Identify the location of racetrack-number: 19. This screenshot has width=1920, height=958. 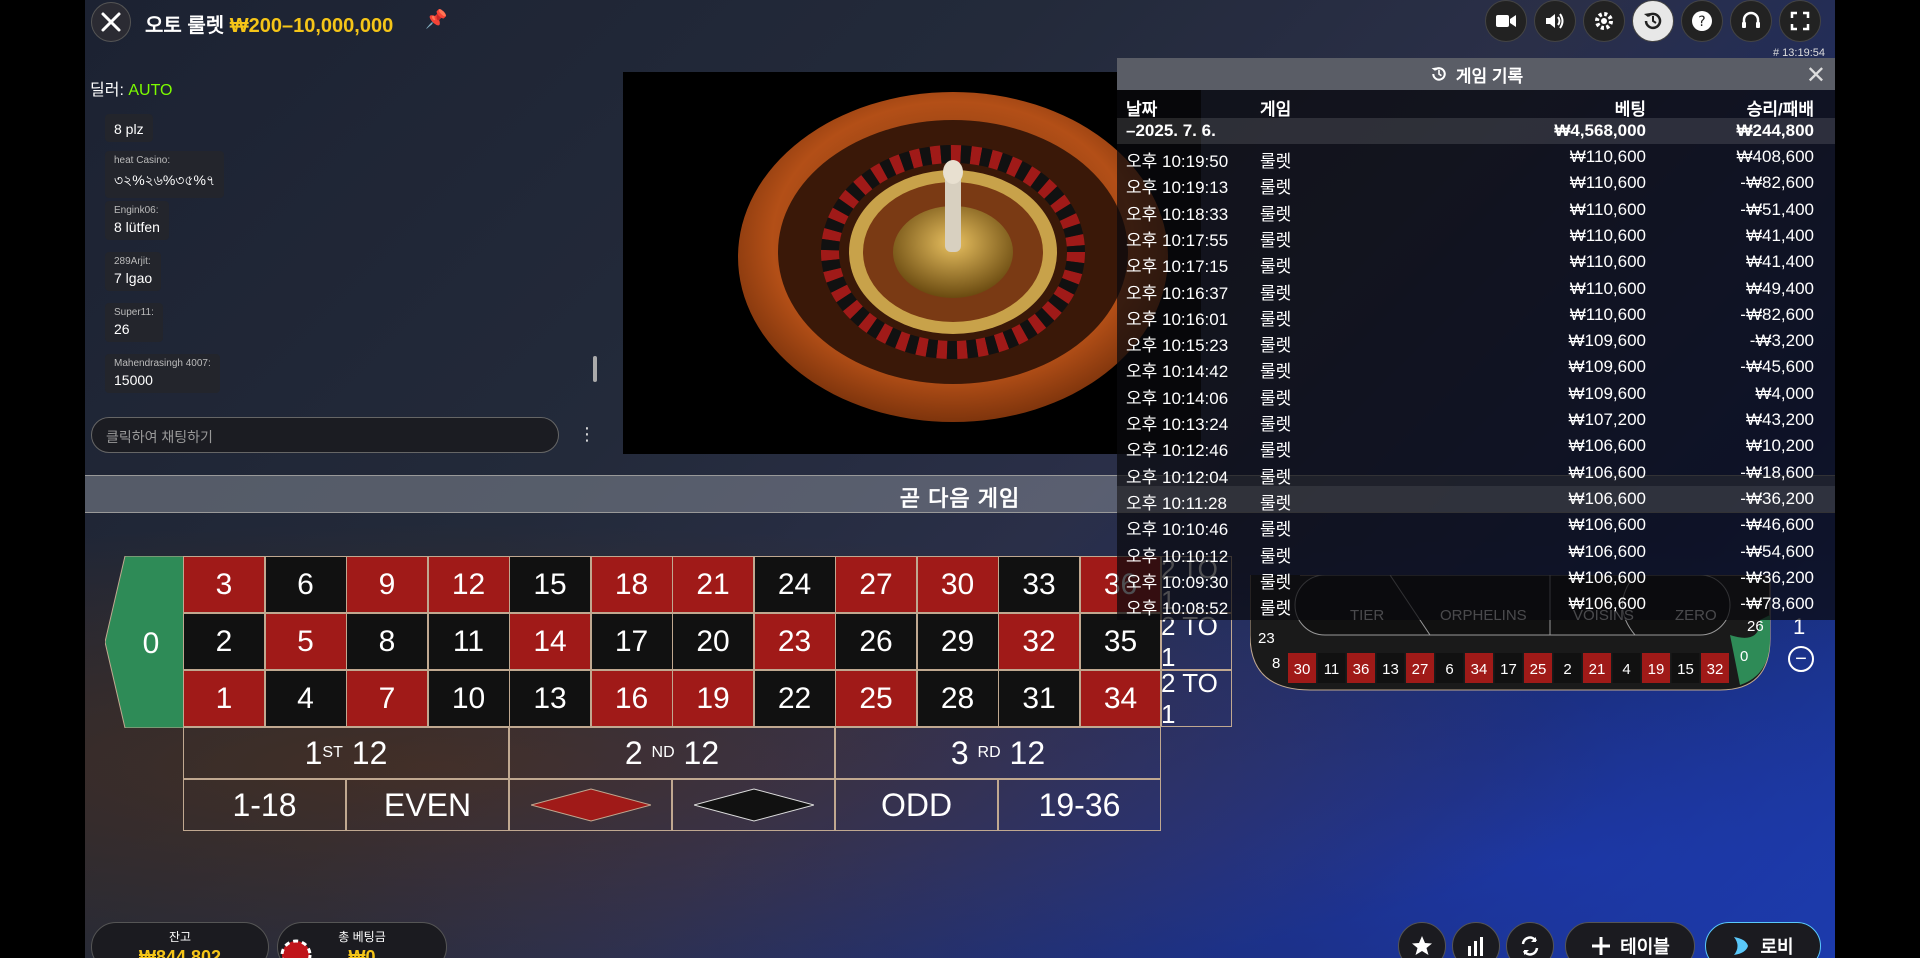
(1656, 669).